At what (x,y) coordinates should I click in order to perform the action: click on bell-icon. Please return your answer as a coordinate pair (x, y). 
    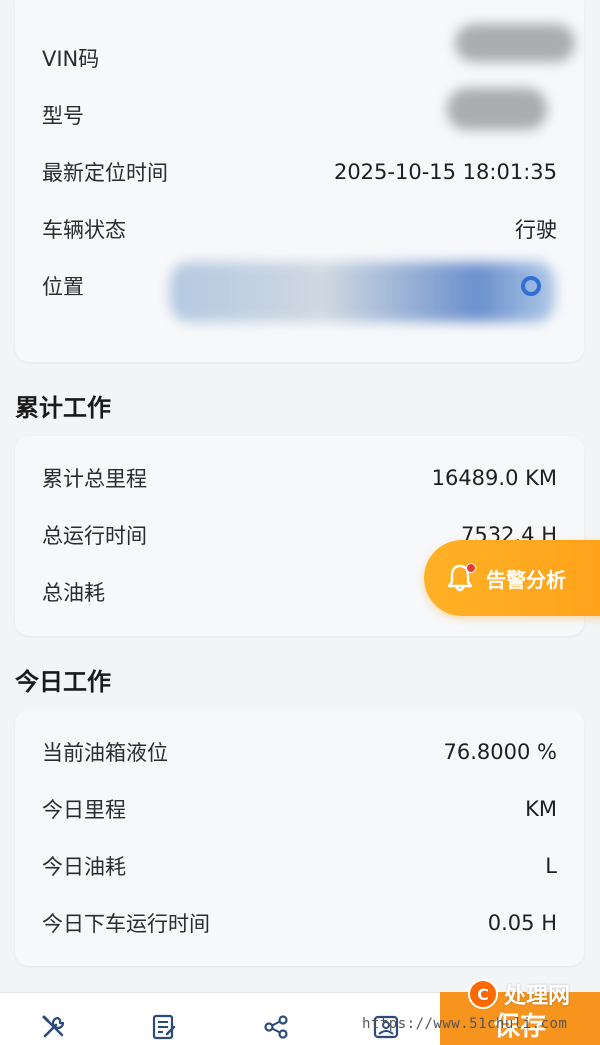
    Looking at the image, I should click on (460, 578).